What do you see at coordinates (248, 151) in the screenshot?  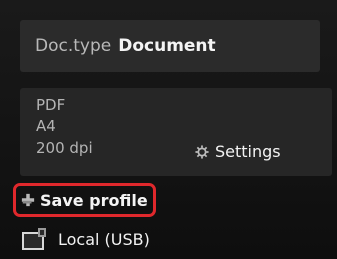 I see `settings-label: Settings` at bounding box center [248, 151].